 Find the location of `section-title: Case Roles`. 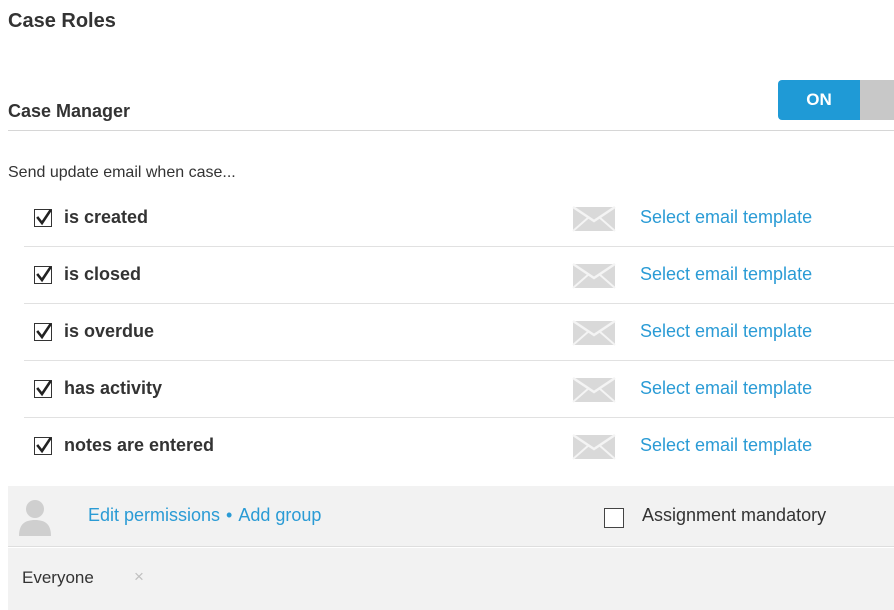

section-title: Case Roles is located at coordinates (62, 21).